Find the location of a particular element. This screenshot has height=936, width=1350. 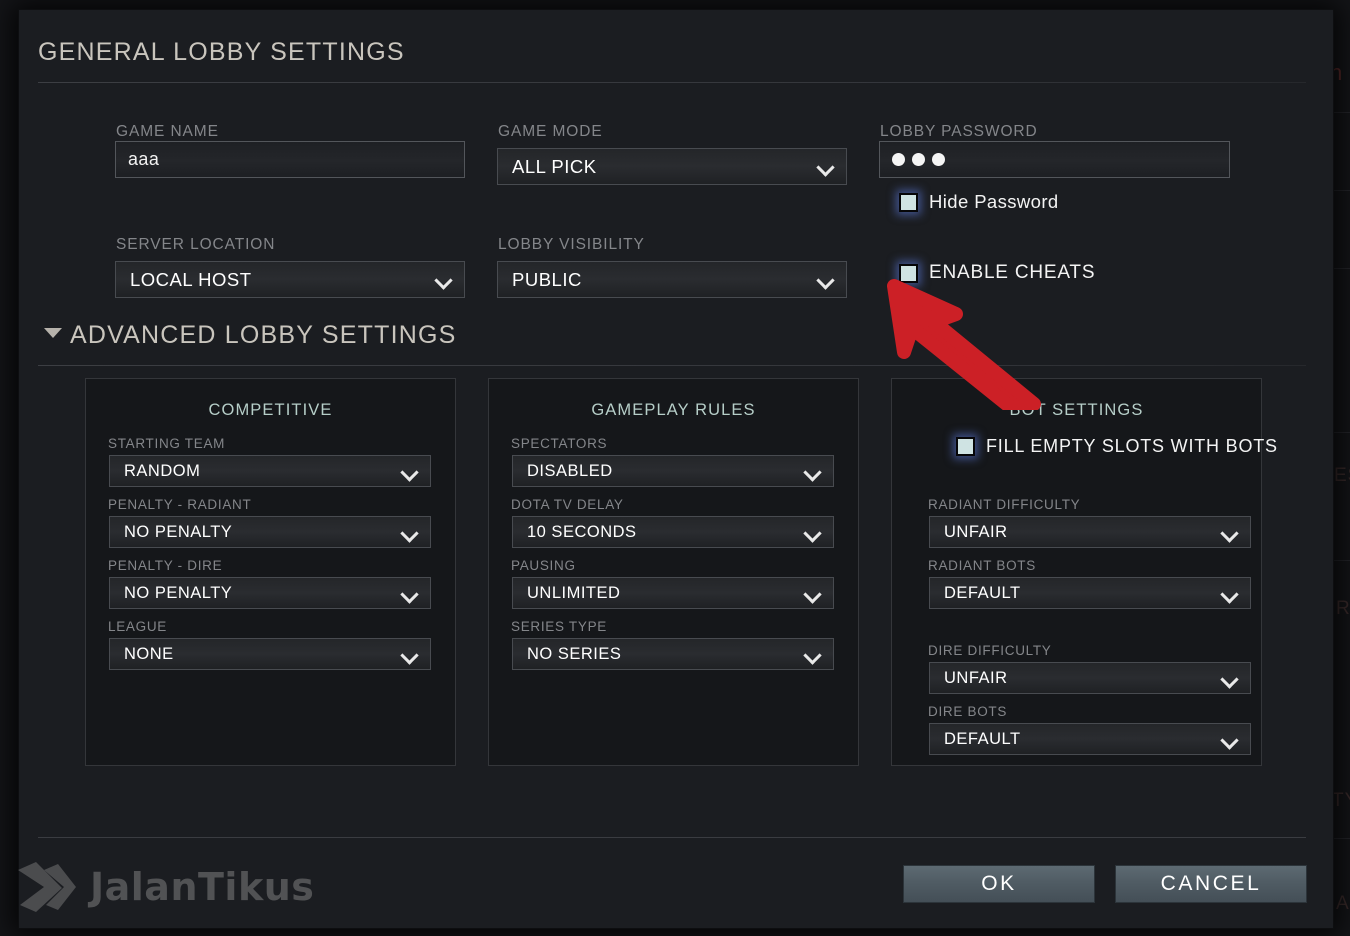

series-type-value: NO SERIES is located at coordinates (574, 653).